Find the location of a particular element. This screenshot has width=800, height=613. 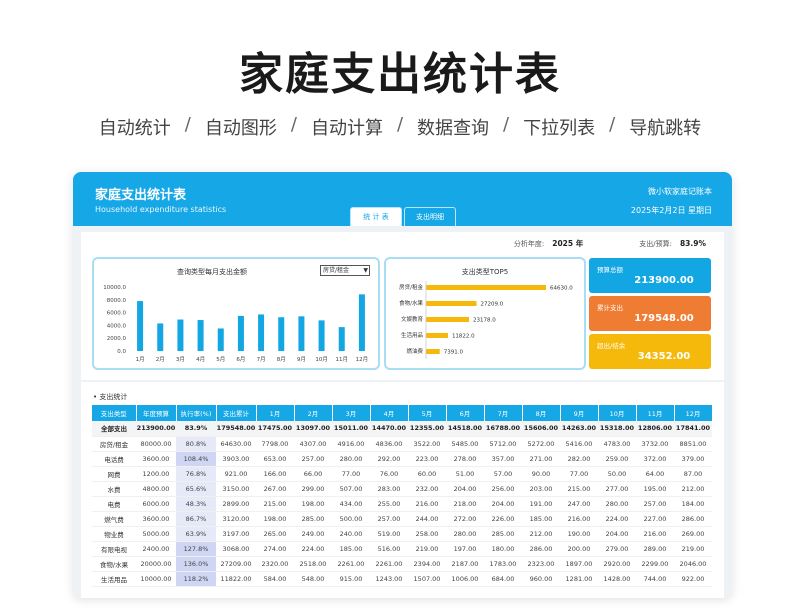

column-header: 11月 is located at coordinates (655, 413).